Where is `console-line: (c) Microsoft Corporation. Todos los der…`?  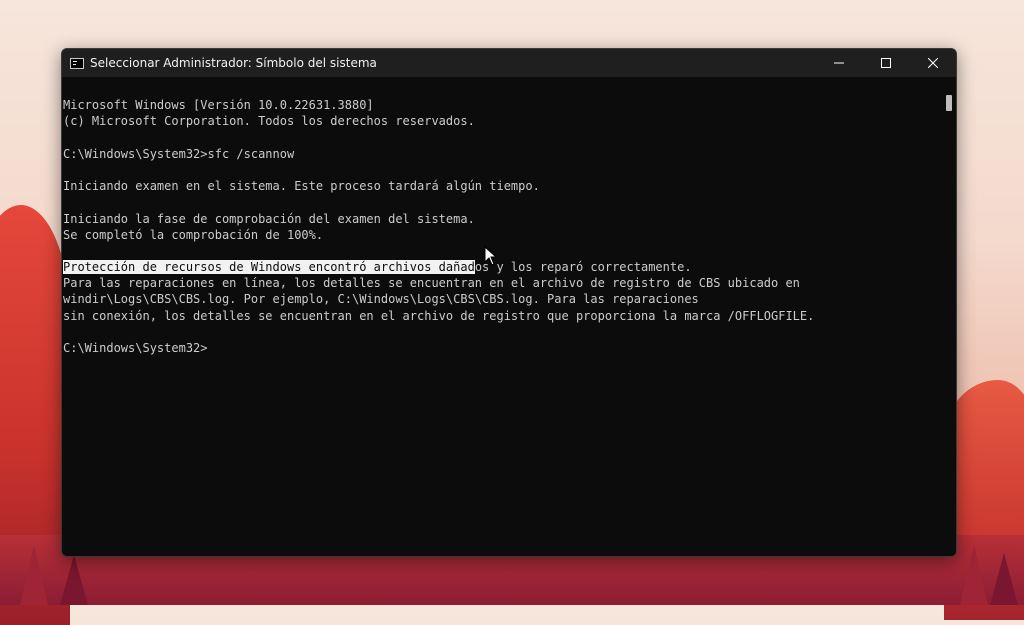 console-line: (c) Microsoft Corporation. Todos los der… is located at coordinates (269, 121).